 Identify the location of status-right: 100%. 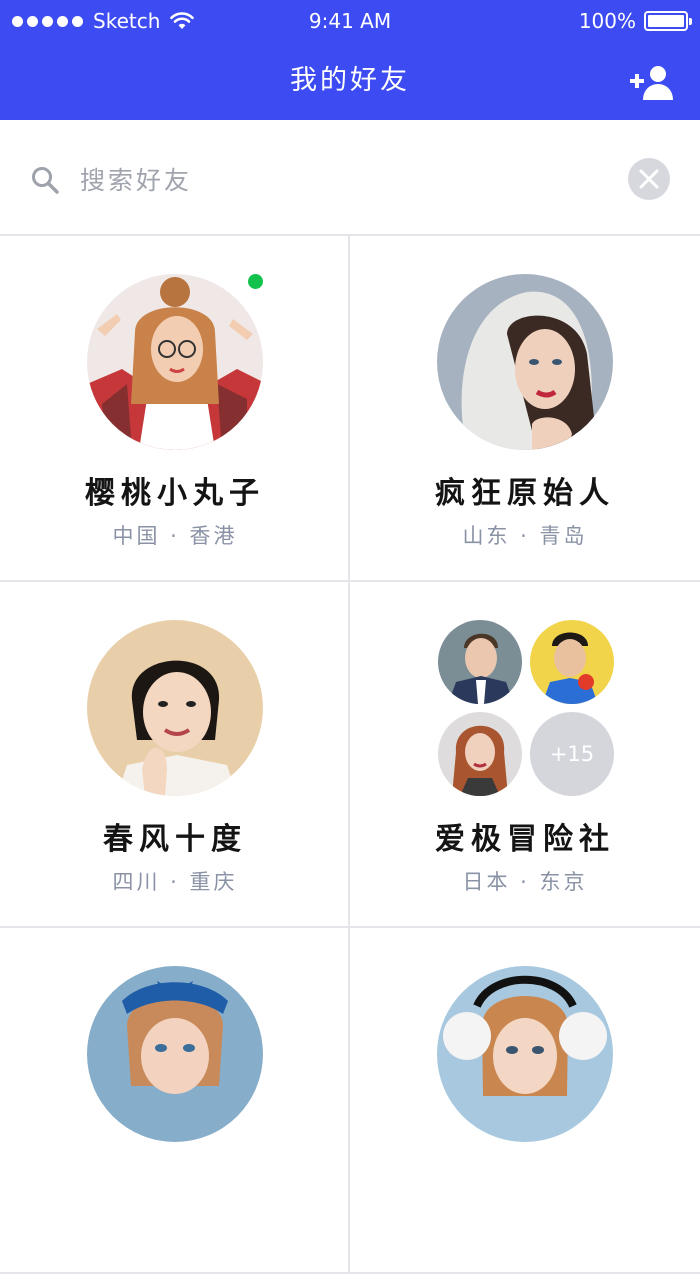
(635, 21).